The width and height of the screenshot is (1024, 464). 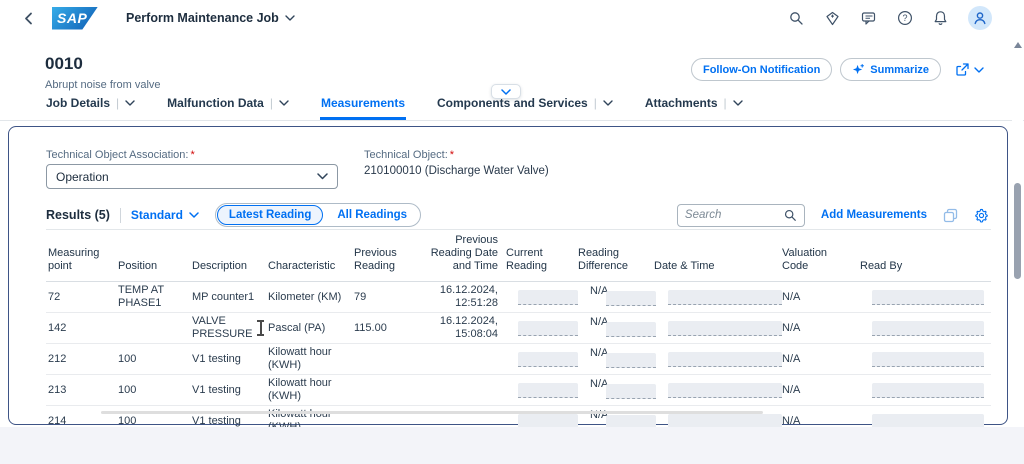 I want to click on scrollbar-thumb, so click(x=1017, y=231).